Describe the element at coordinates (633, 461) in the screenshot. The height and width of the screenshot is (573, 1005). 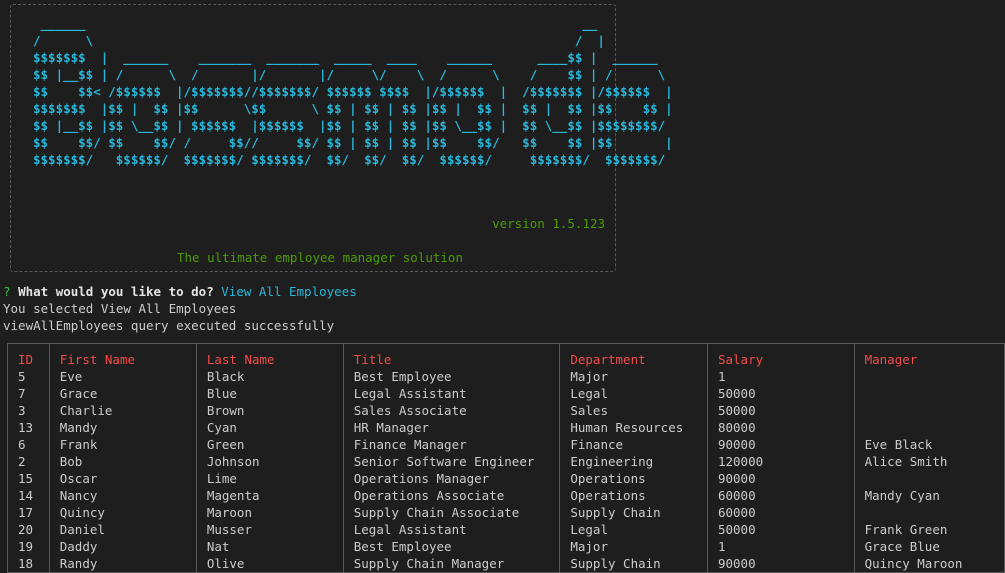
I see `cell-department: Engineering` at that location.